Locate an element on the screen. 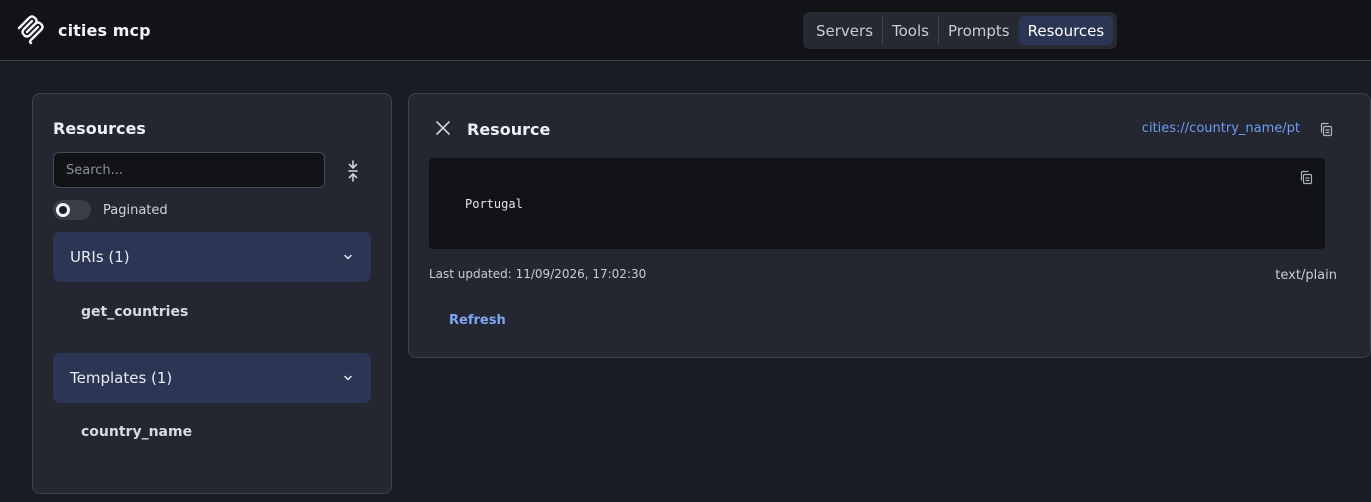  copy-icon is located at coordinates (1326, 129).